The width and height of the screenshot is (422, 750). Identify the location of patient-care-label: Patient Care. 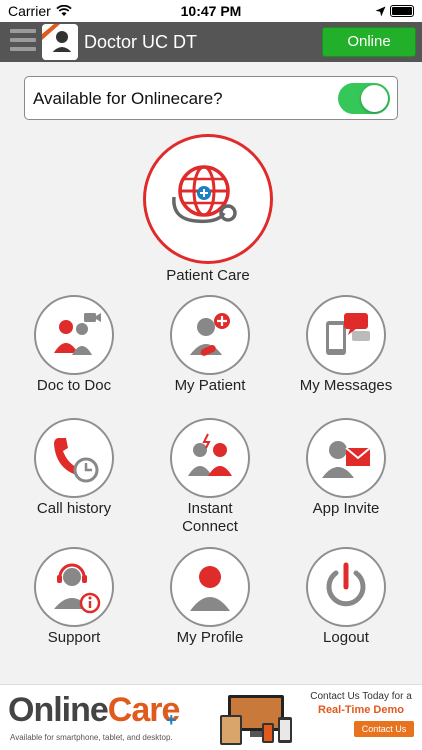
(208, 275).